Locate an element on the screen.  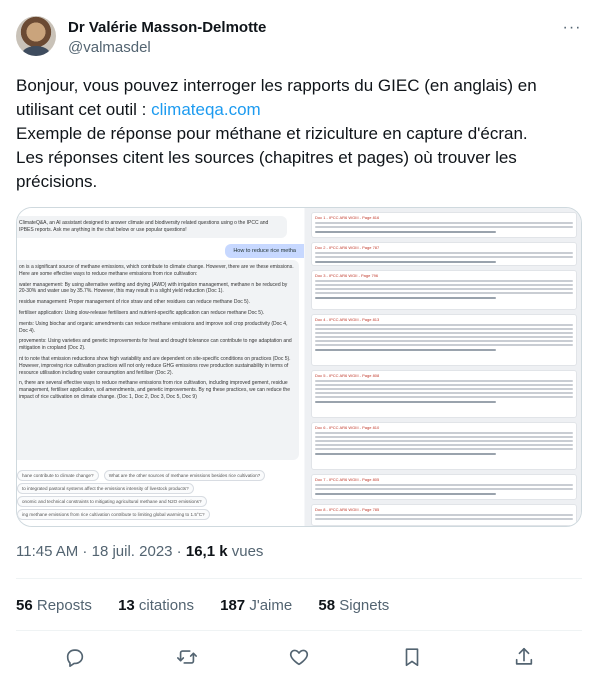
reposts-count: 56 is located at coordinates (24, 605).